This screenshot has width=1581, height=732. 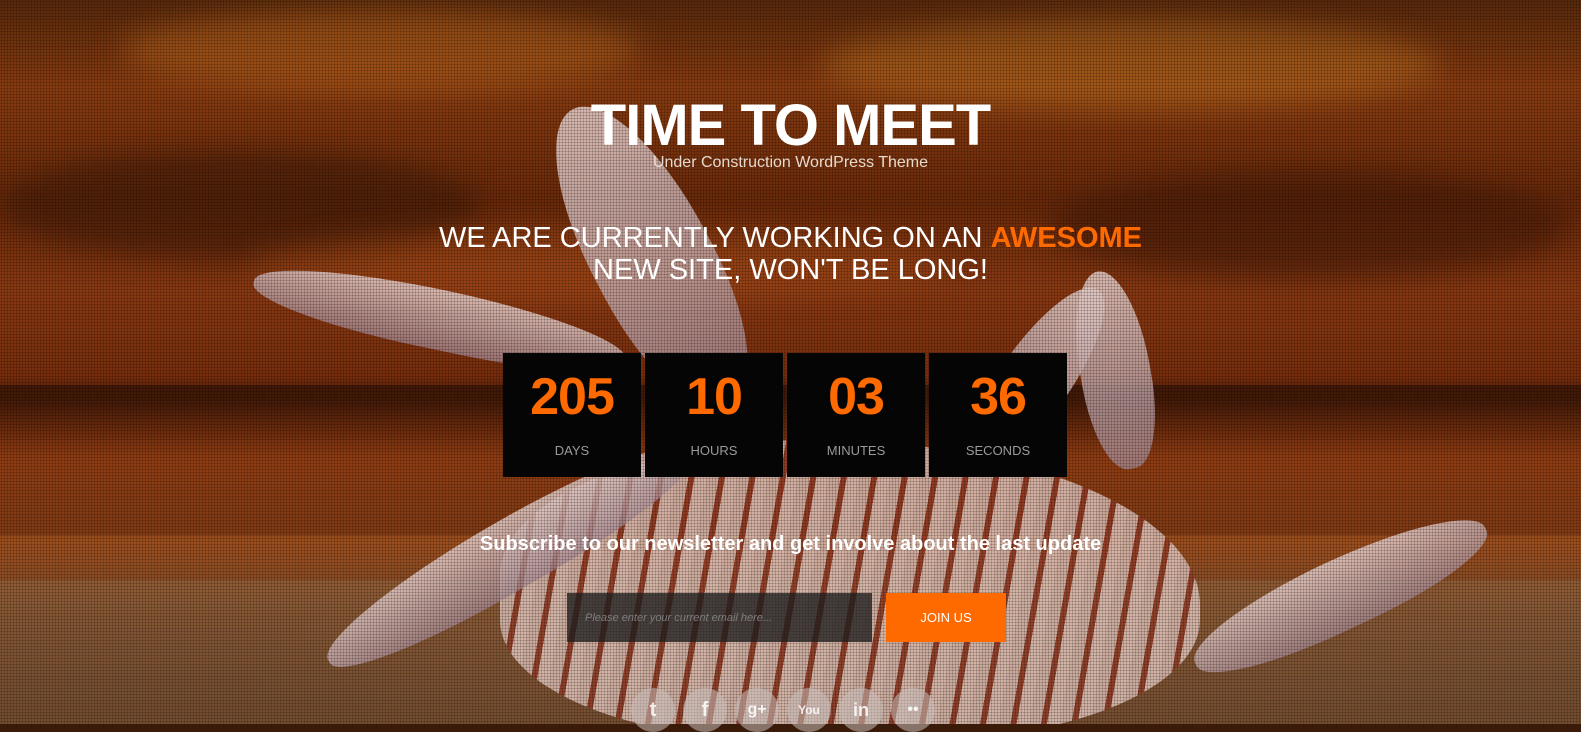 I want to click on site-subtitle: Under Construction WordPress Theme, so click(x=790, y=162).